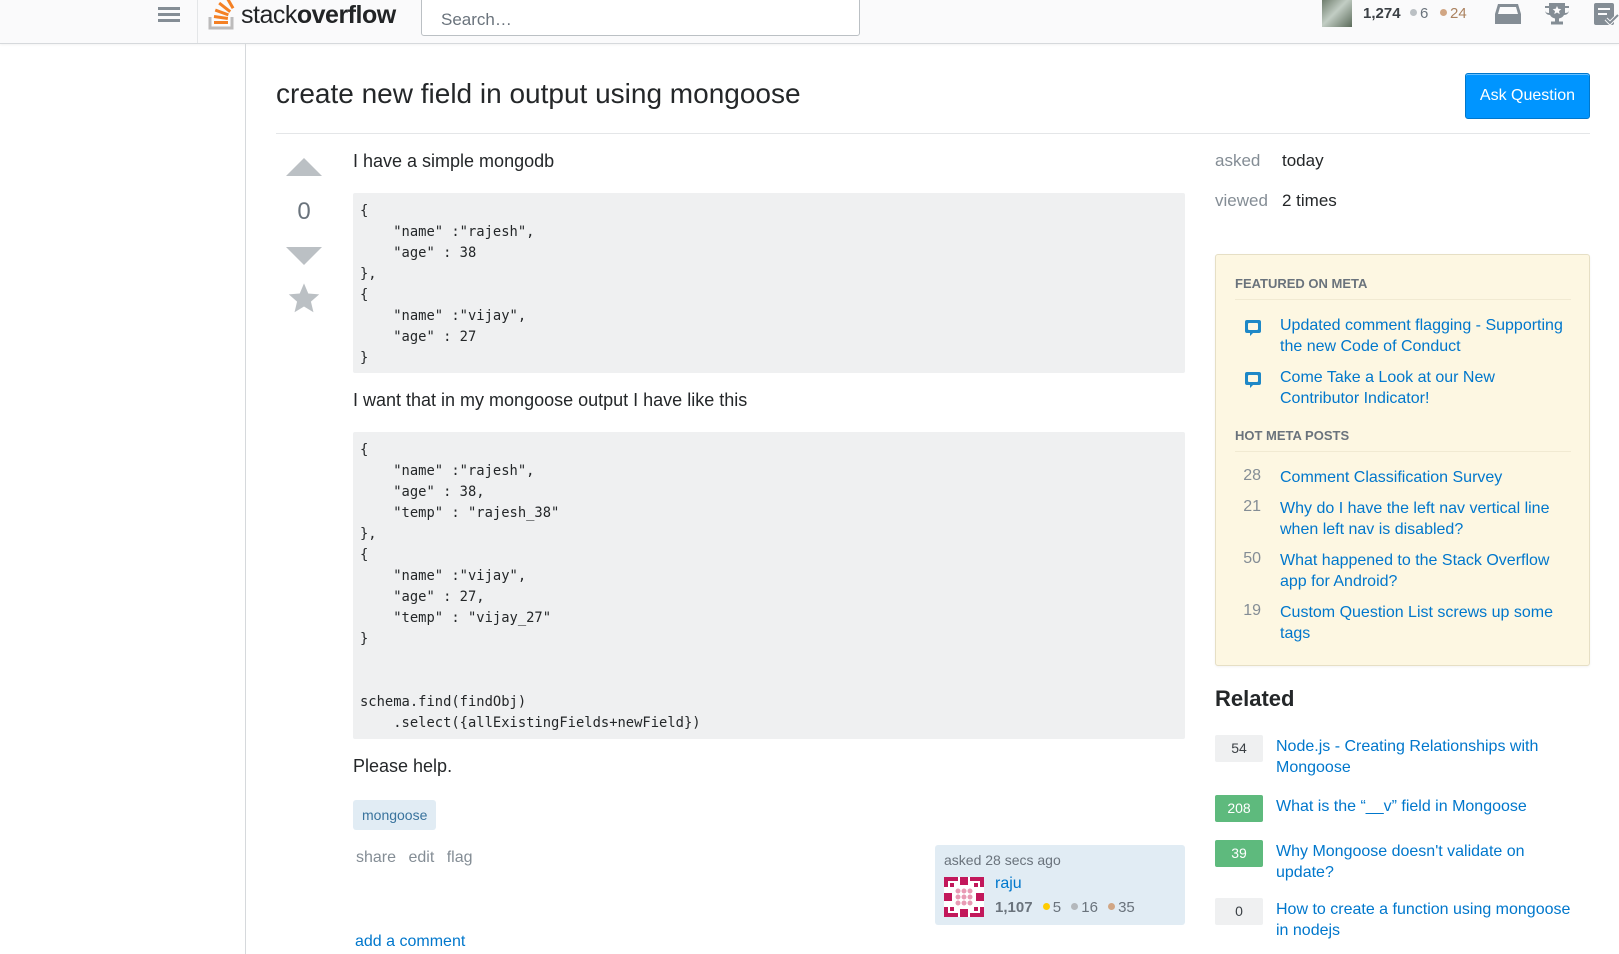 The image size is (1619, 954). Describe the element at coordinates (1089, 907) in the screenshot. I see `silver-count: 16` at that location.